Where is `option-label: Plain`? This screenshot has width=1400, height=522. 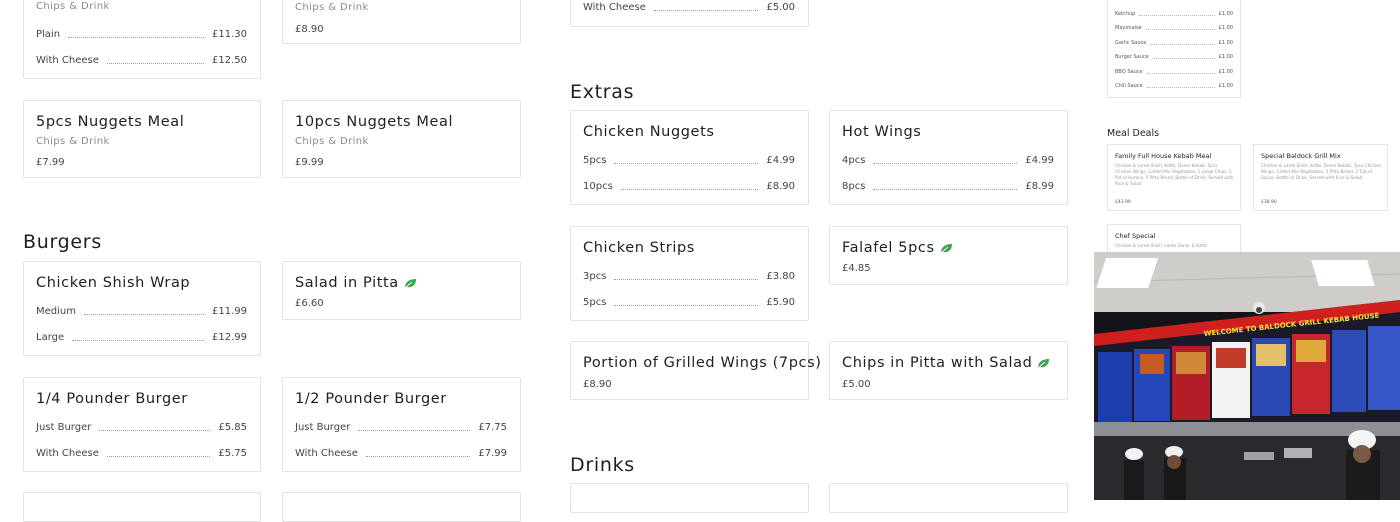 option-label: Plain is located at coordinates (48, 34).